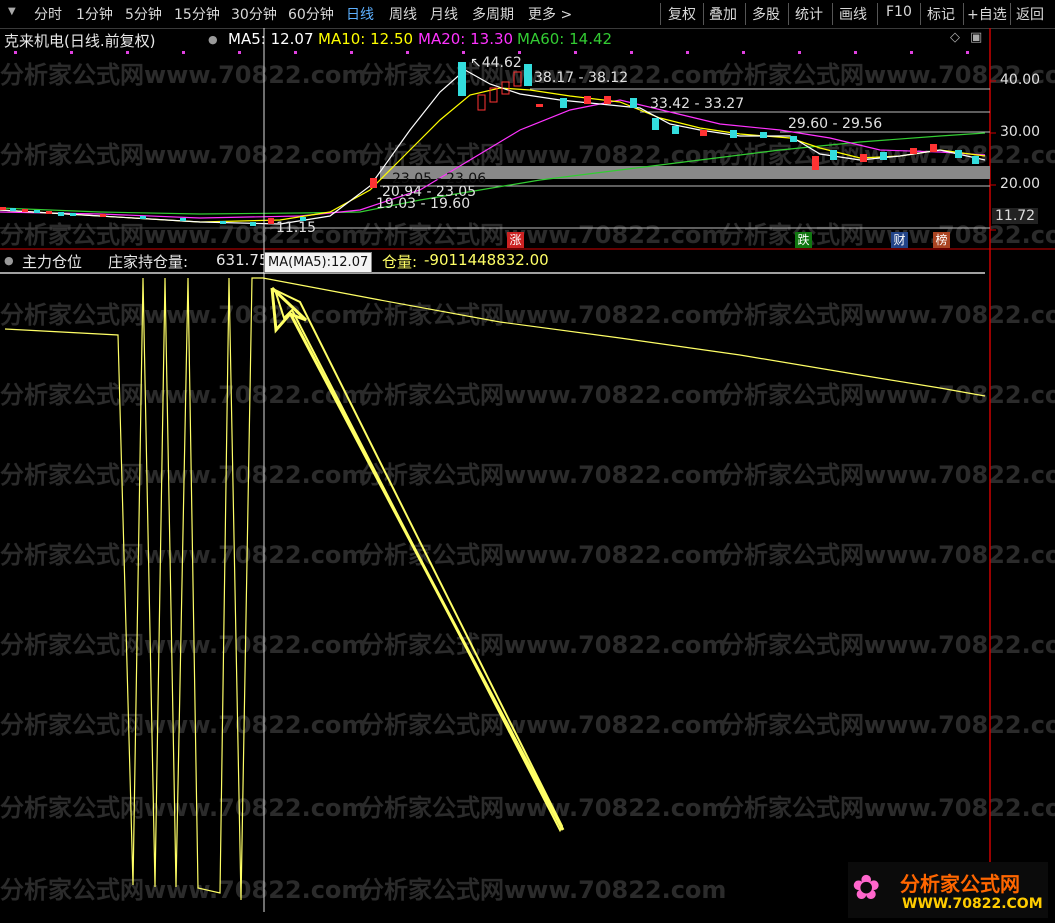 The image size is (1055, 923). What do you see at coordinates (242, 260) in the screenshot?
I see `indicator-value: 631.75` at bounding box center [242, 260].